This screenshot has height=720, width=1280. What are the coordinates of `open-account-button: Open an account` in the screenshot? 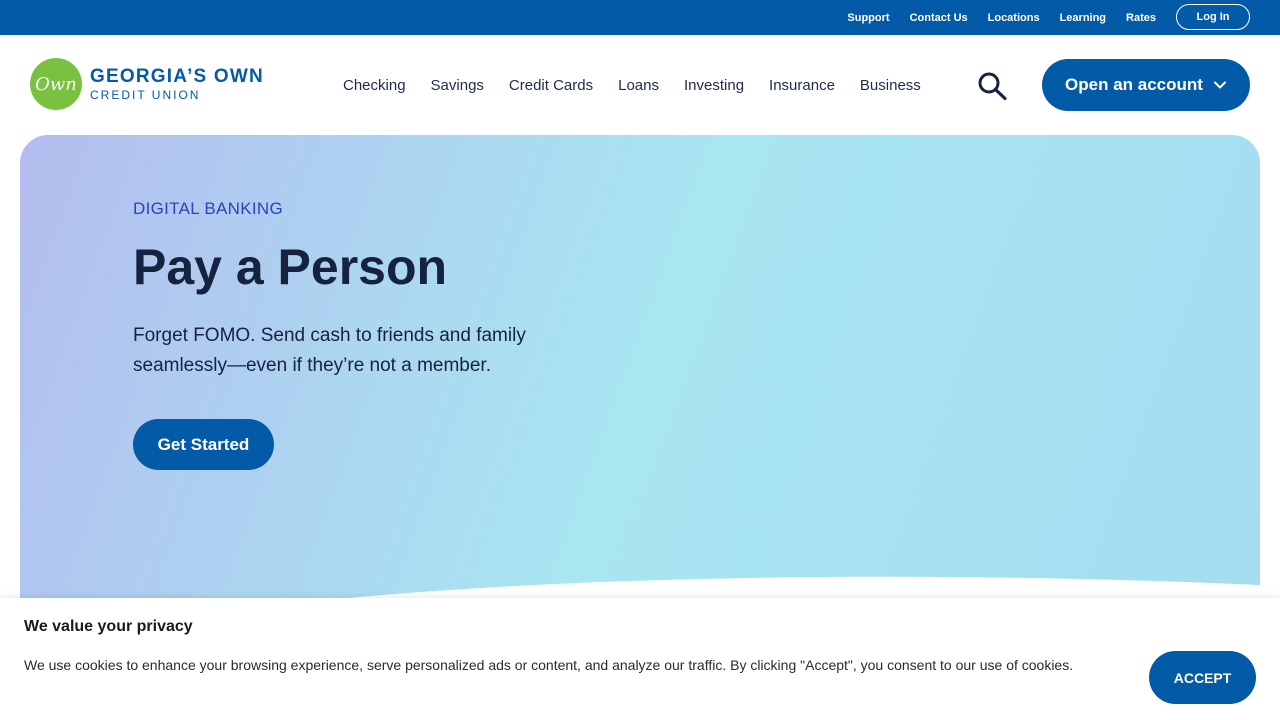 It's located at (1146, 85).